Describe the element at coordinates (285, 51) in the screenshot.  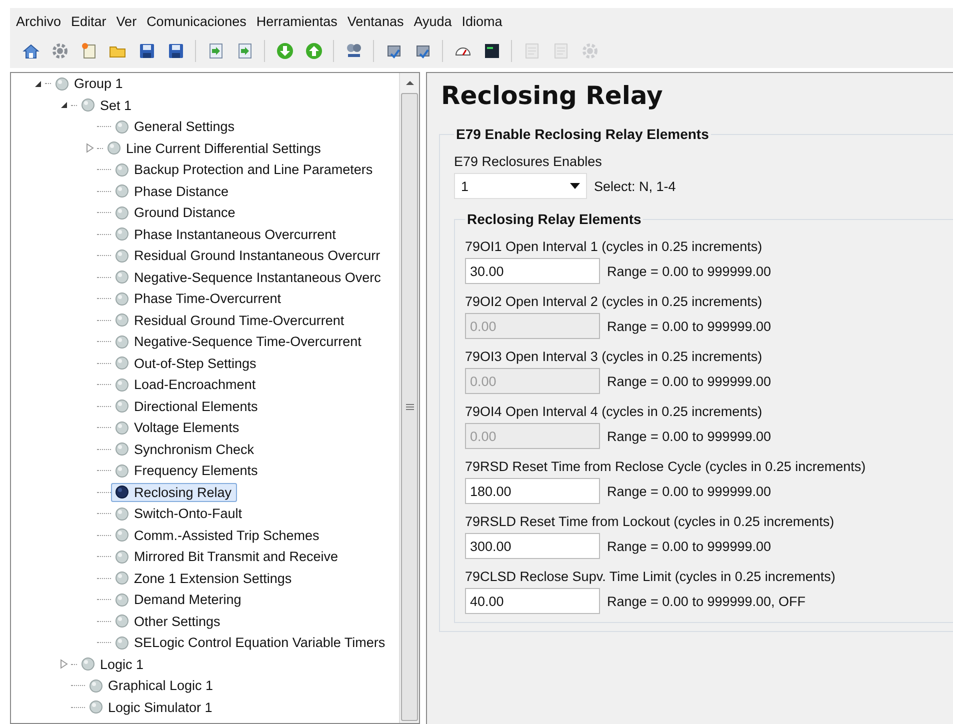
I see `down-icon` at that location.